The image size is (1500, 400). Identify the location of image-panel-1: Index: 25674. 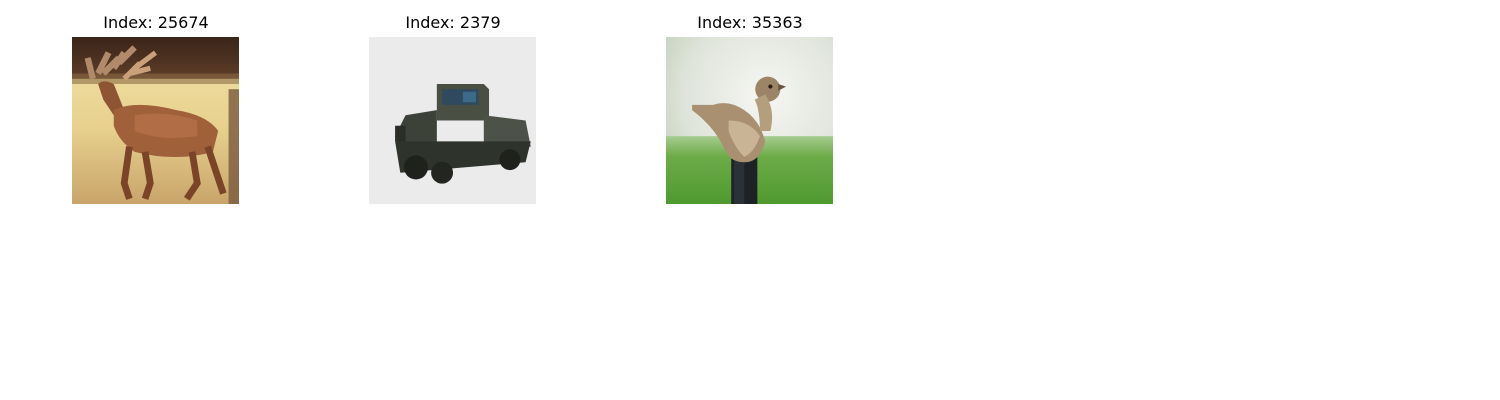
(156, 106).